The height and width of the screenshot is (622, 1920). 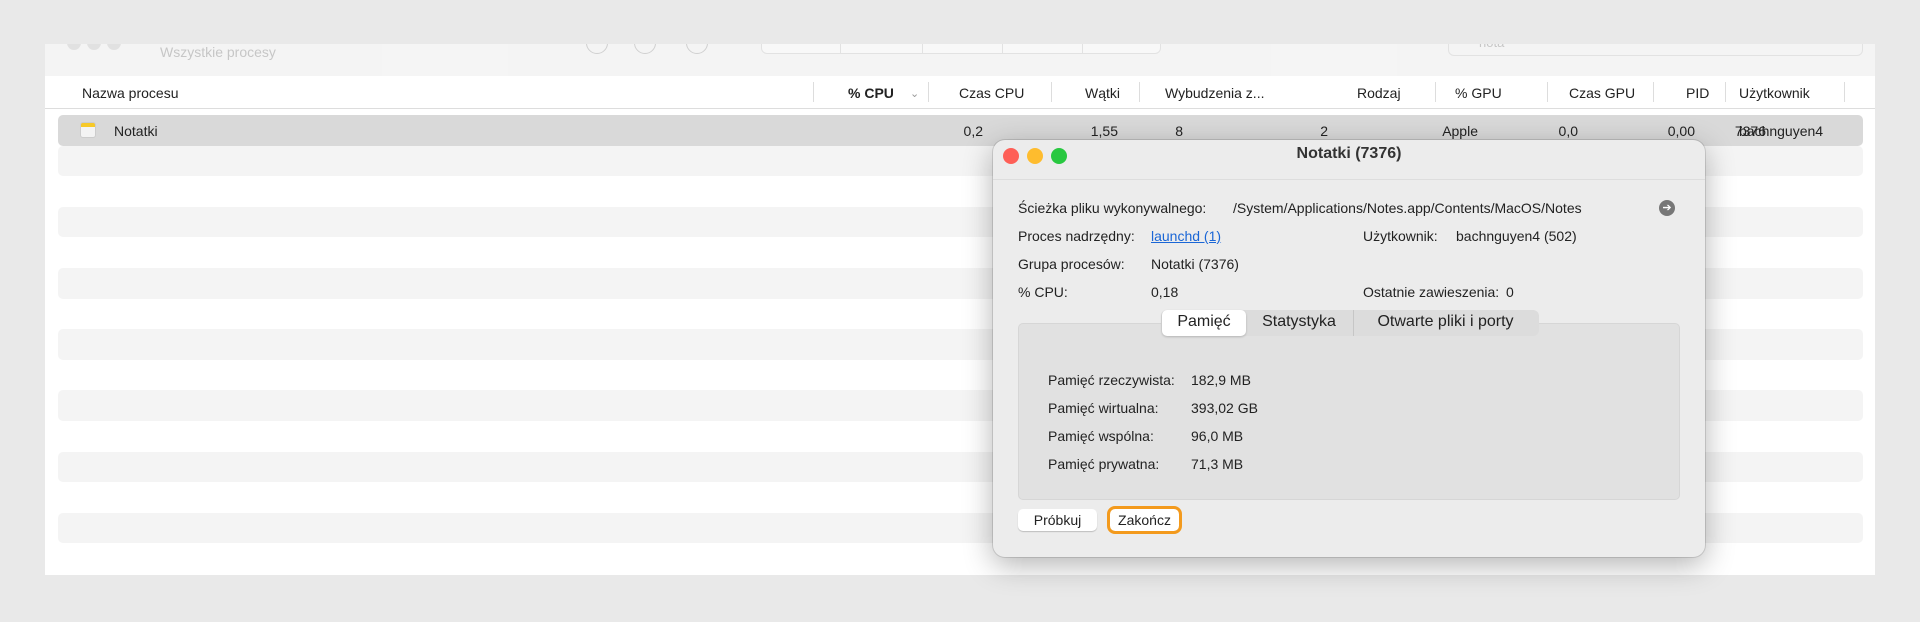 What do you see at coordinates (1349, 153) in the screenshot?
I see `dialog-title: Notatki (7376)` at bounding box center [1349, 153].